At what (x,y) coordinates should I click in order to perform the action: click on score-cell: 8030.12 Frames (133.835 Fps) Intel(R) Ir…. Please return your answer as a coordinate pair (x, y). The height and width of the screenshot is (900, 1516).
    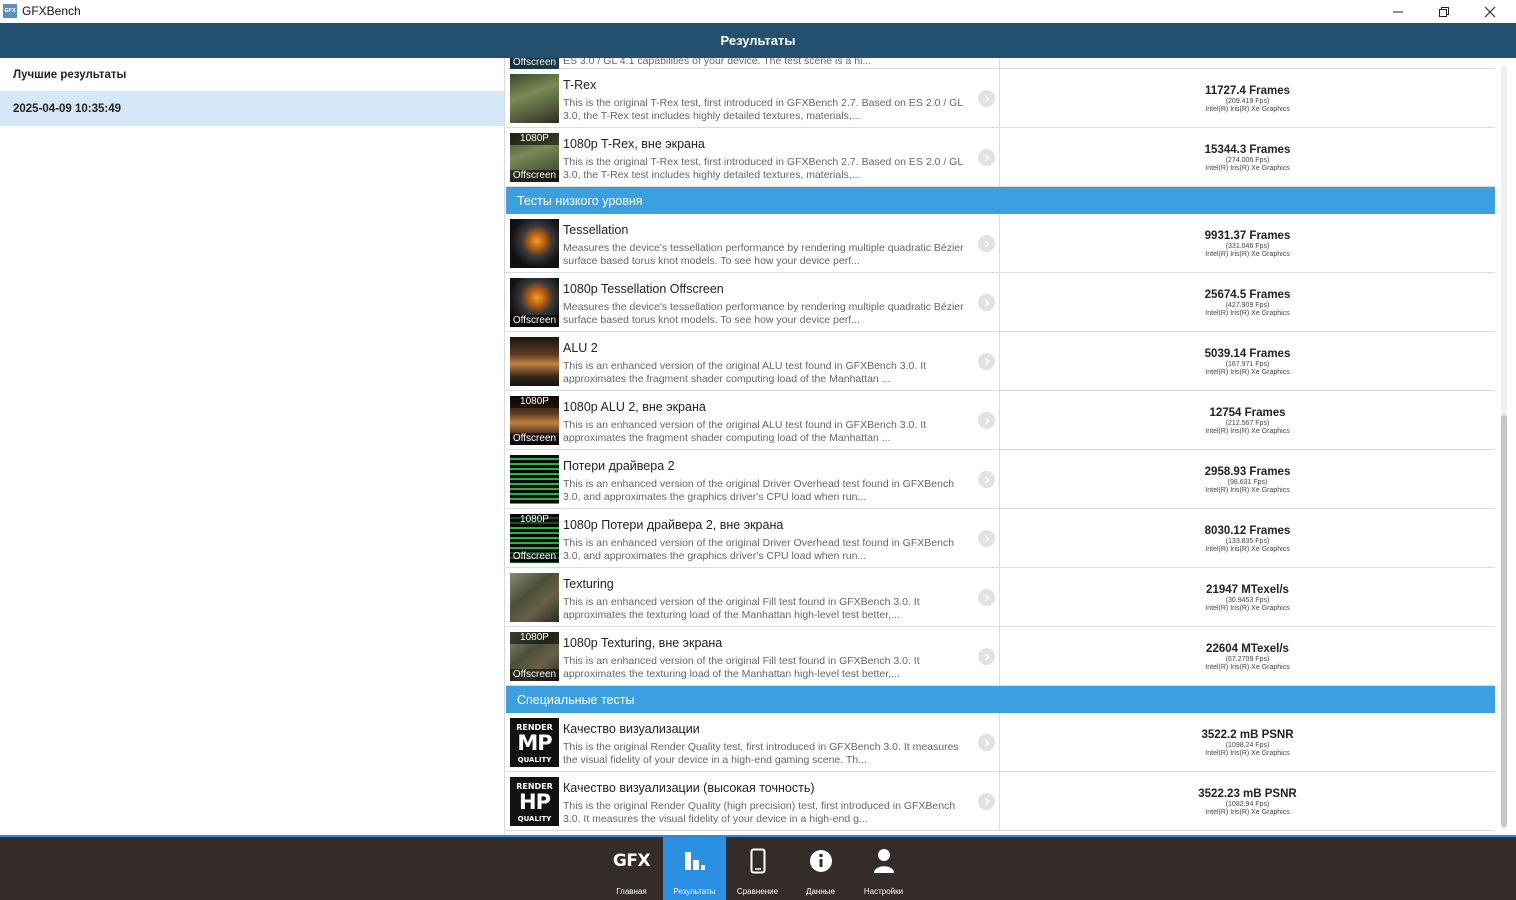
    Looking at the image, I should click on (1247, 538).